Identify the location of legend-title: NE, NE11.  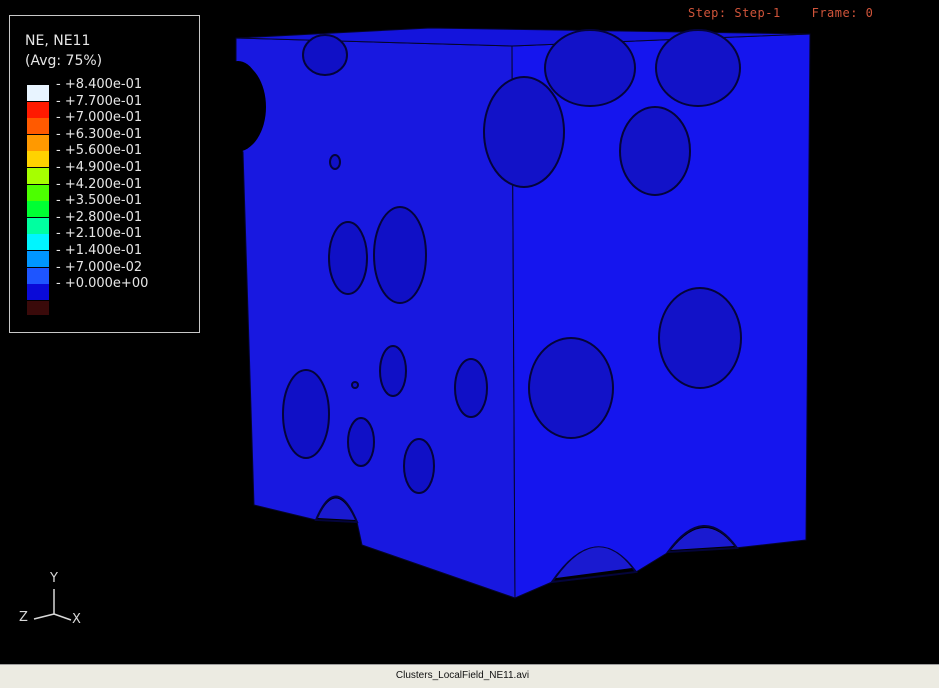
(58, 41).